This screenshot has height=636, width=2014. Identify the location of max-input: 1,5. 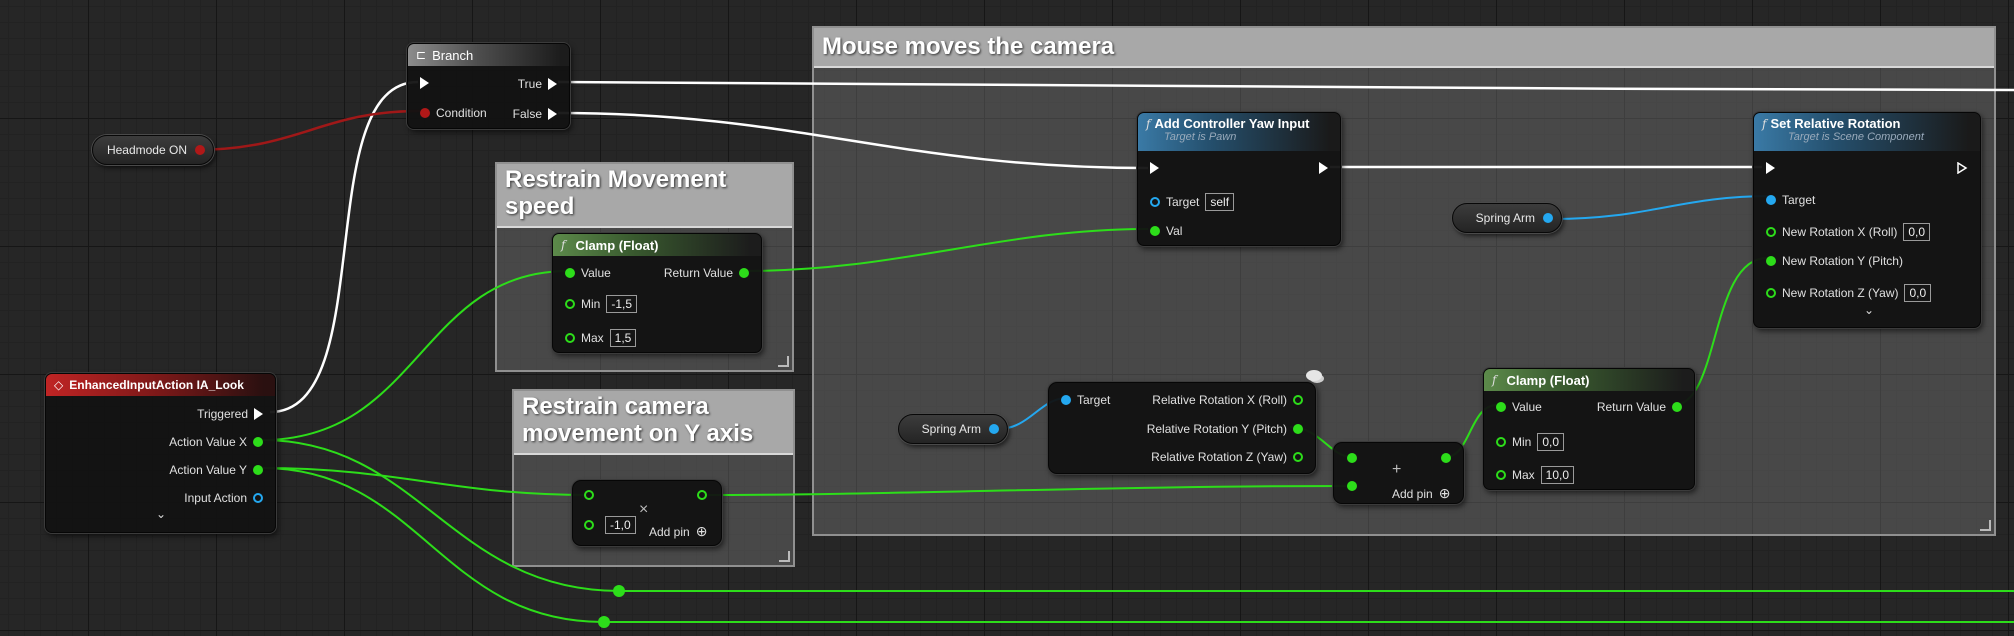
(623, 338).